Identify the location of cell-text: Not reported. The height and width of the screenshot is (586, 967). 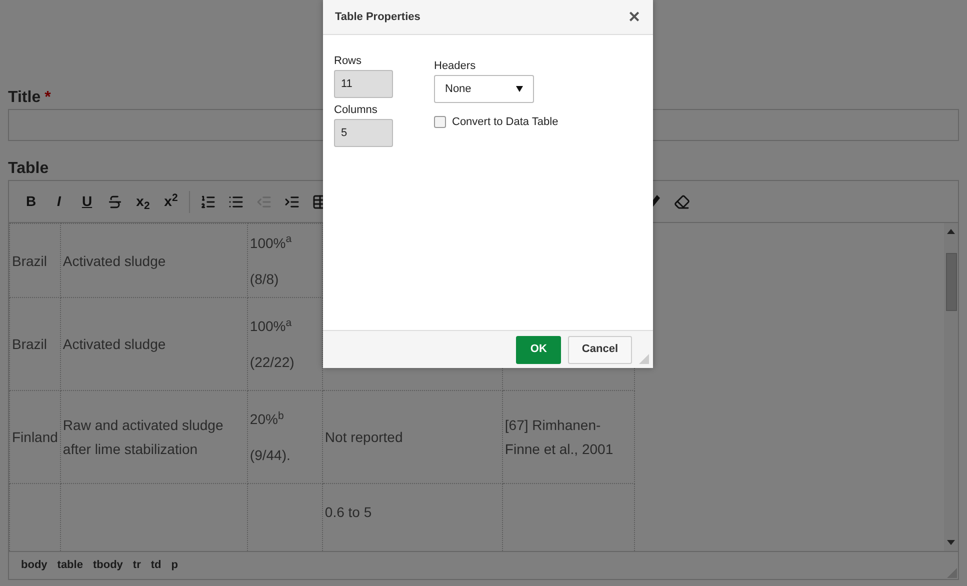
(364, 437).